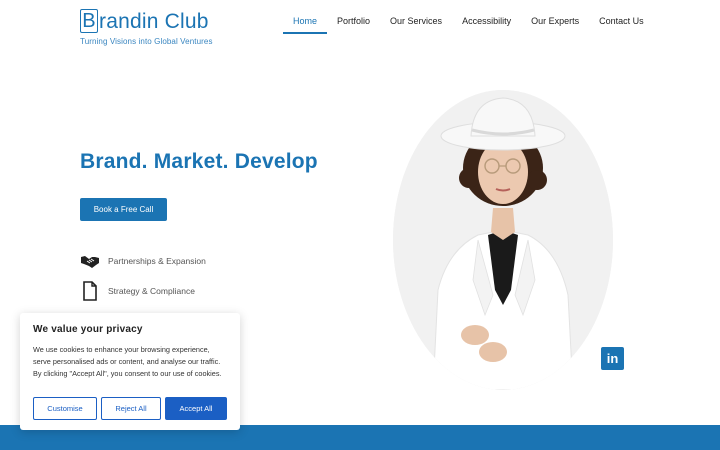 The height and width of the screenshot is (450, 720). Describe the element at coordinates (151, 291) in the screenshot. I see `feature-label: Strategy & Compliance` at that location.